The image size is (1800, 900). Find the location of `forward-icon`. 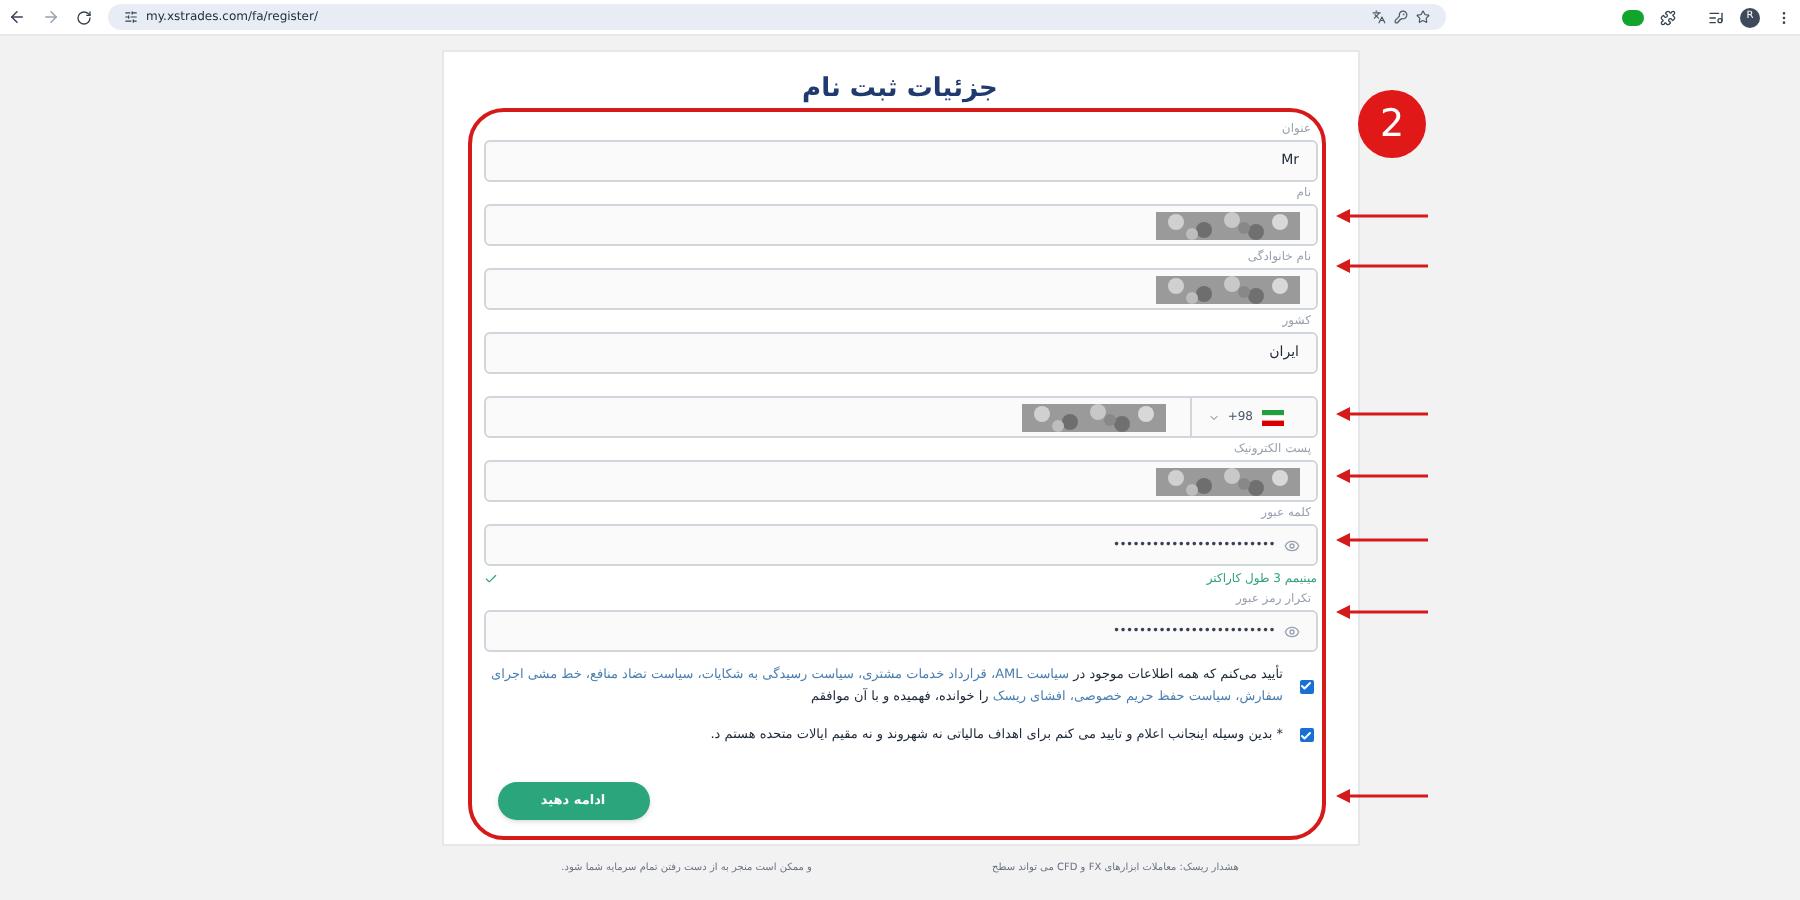

forward-icon is located at coordinates (51, 17).